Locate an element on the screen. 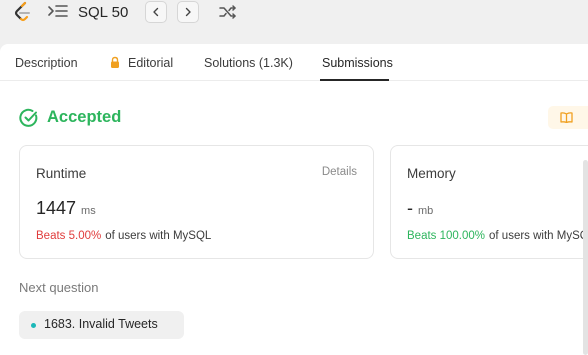 Image resolution: width=588 pixels, height=355 pixels. runtime-beats-suffix: of users with MySQL is located at coordinates (158, 236).